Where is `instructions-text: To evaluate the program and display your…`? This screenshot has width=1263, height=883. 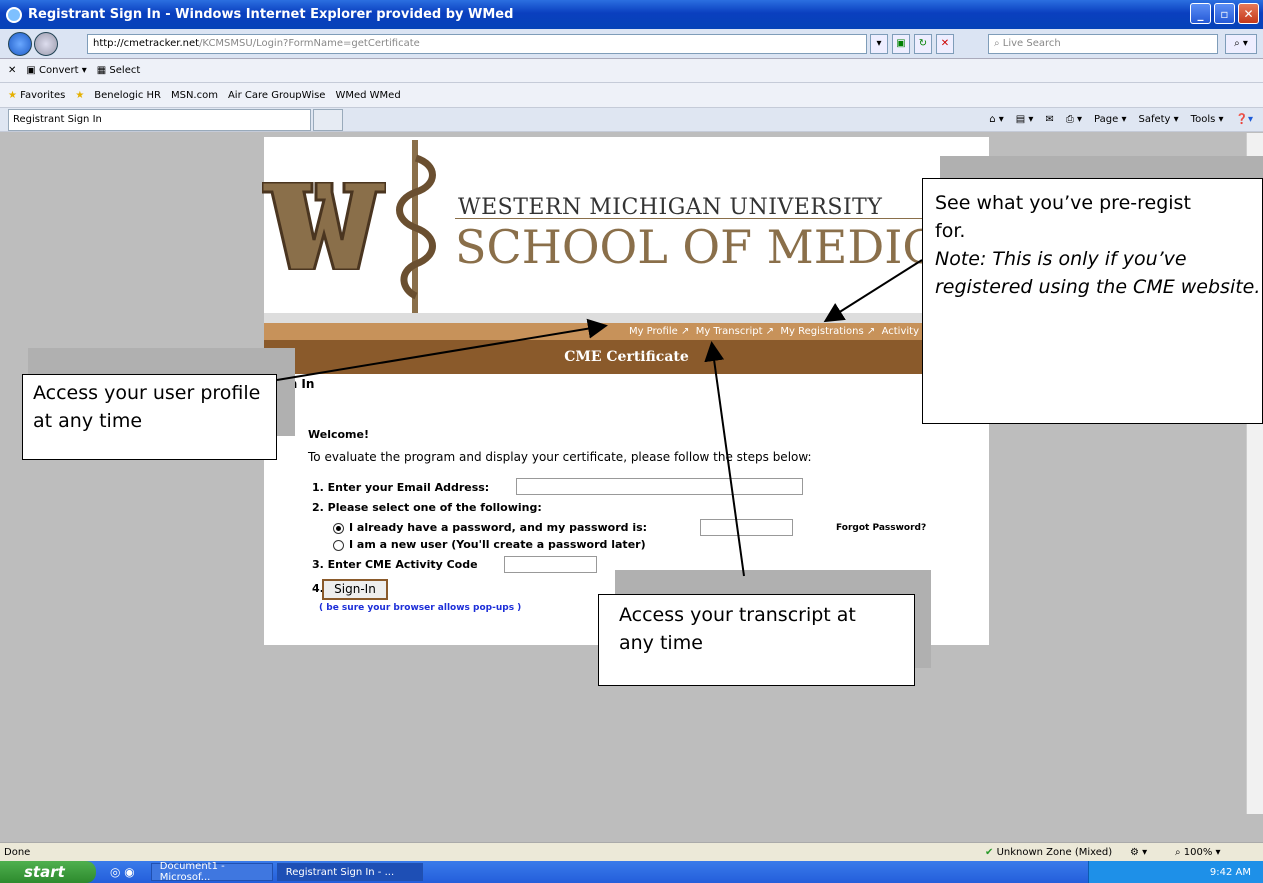 instructions-text: To evaluate the program and display your… is located at coordinates (560, 457).